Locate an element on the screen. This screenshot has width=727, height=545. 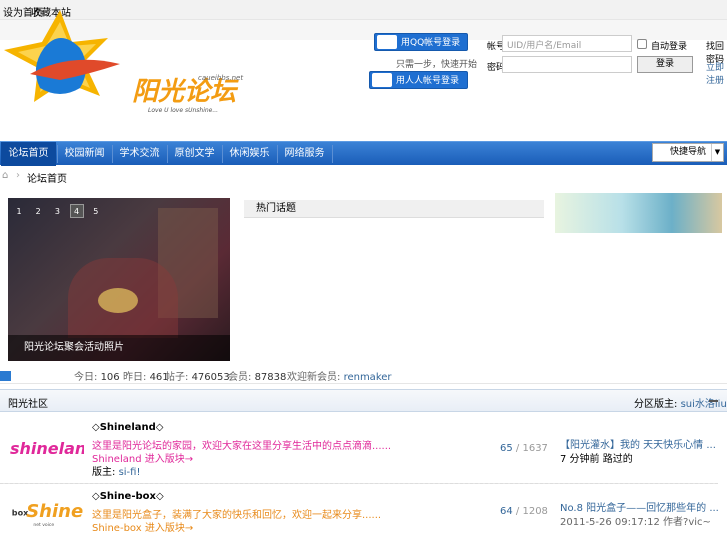
slider-caption: 阳光论坛聚会活动照片 is located at coordinates (119, 348).